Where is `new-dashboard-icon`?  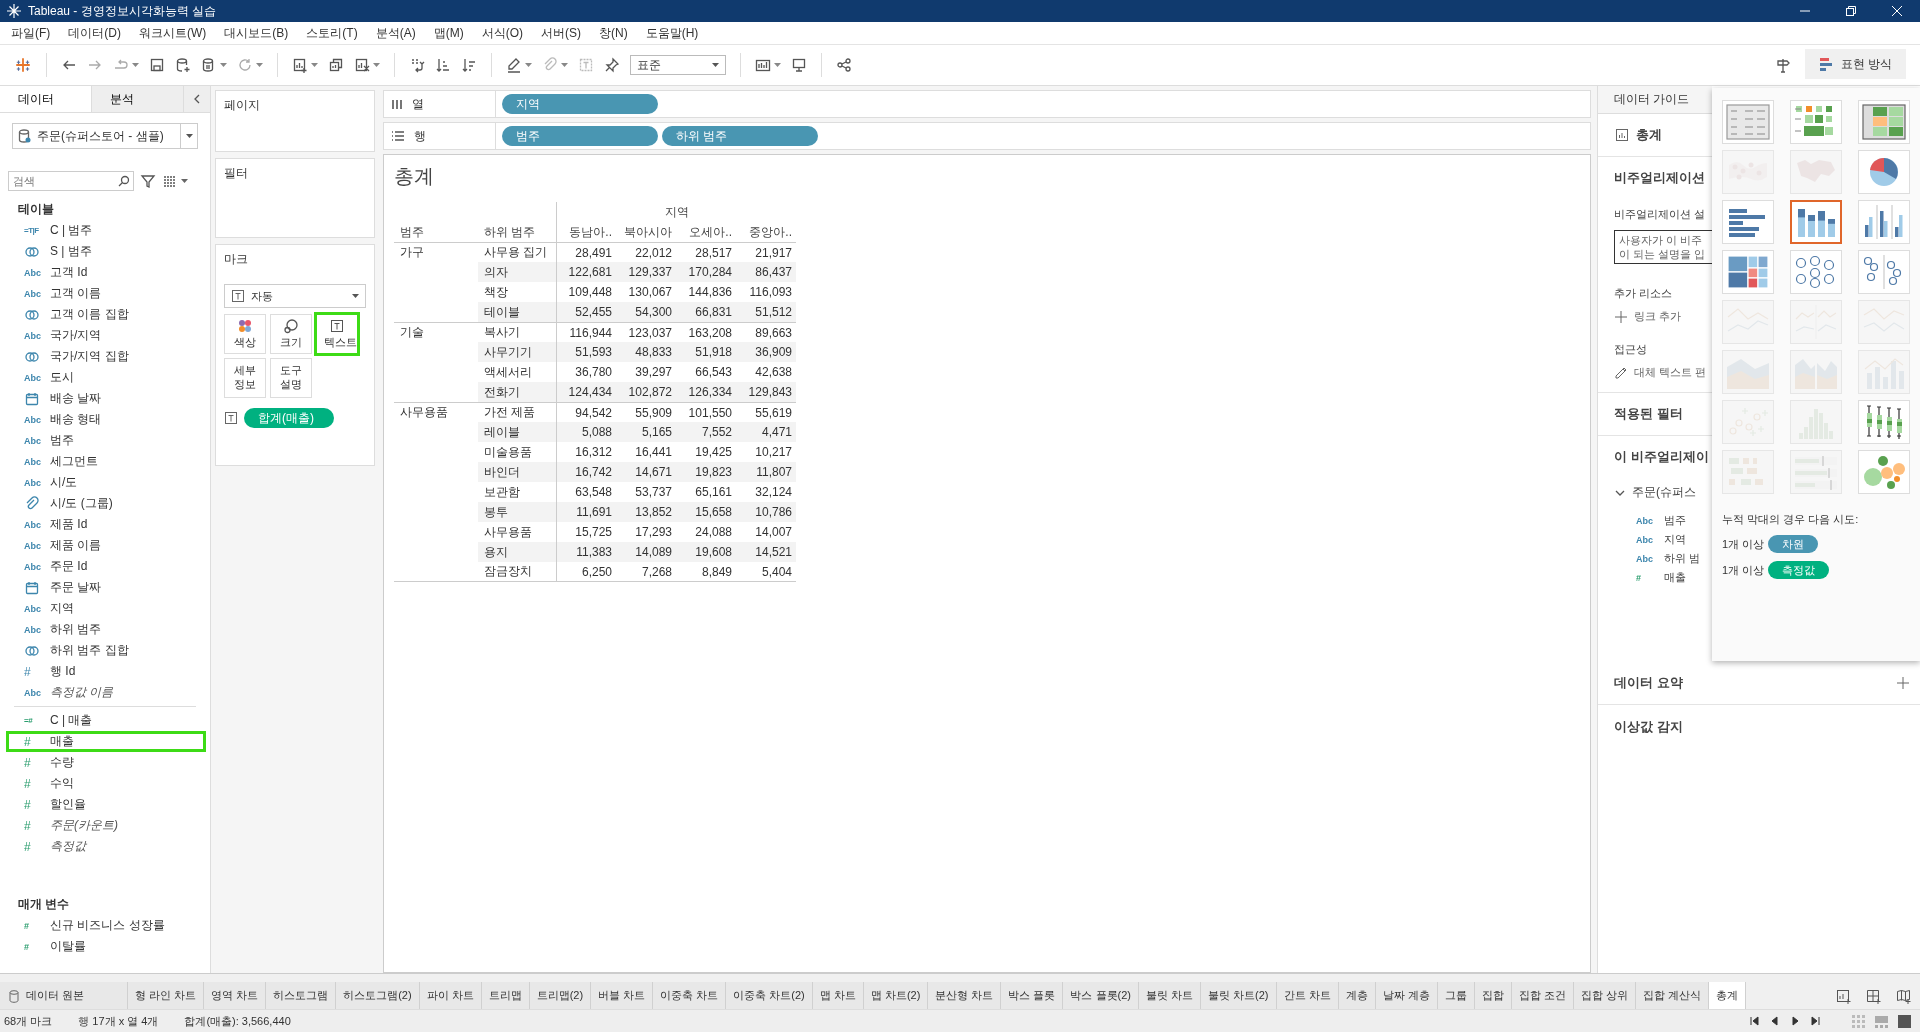 new-dashboard-icon is located at coordinates (1874, 995).